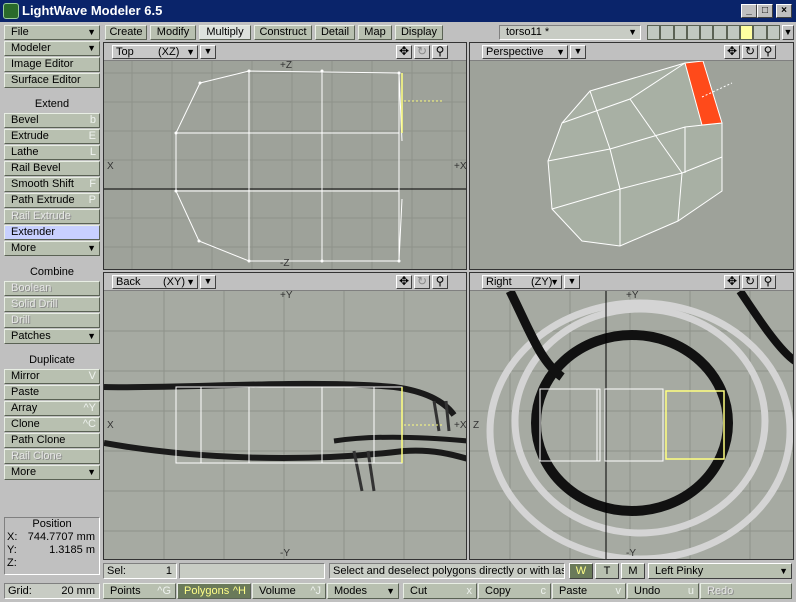  I want to click on duplicate-header: Duplicate, so click(52, 360).